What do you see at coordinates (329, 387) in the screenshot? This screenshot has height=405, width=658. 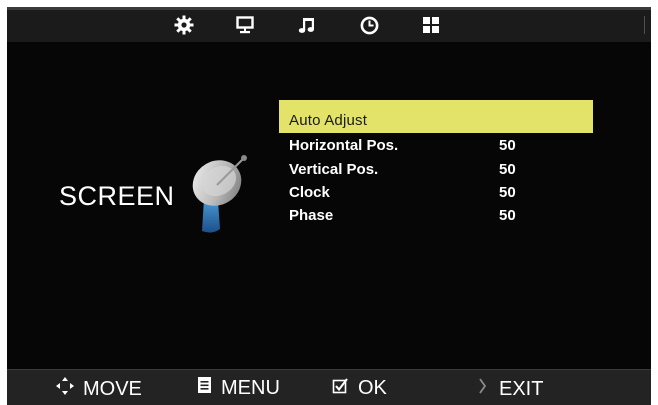 I see `footer-hint-bar: MOVE MENU OK EXIT` at bounding box center [329, 387].